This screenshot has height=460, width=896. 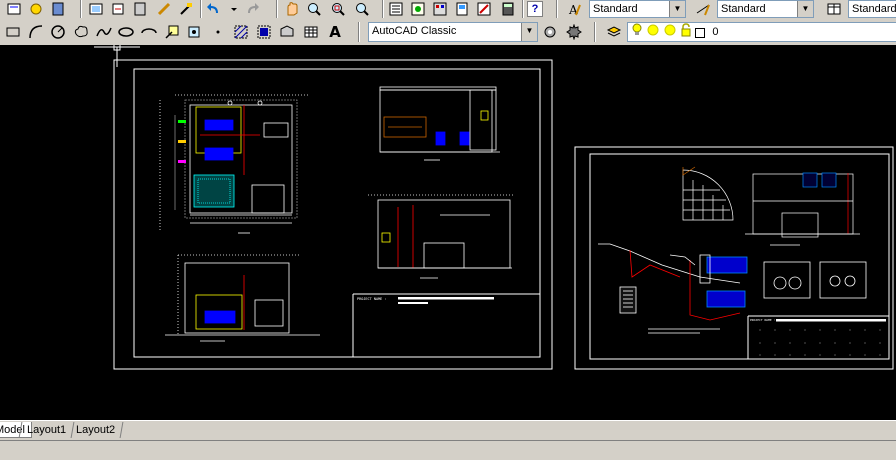 What do you see at coordinates (264, 32) in the screenshot?
I see `gradient-icon` at bounding box center [264, 32].